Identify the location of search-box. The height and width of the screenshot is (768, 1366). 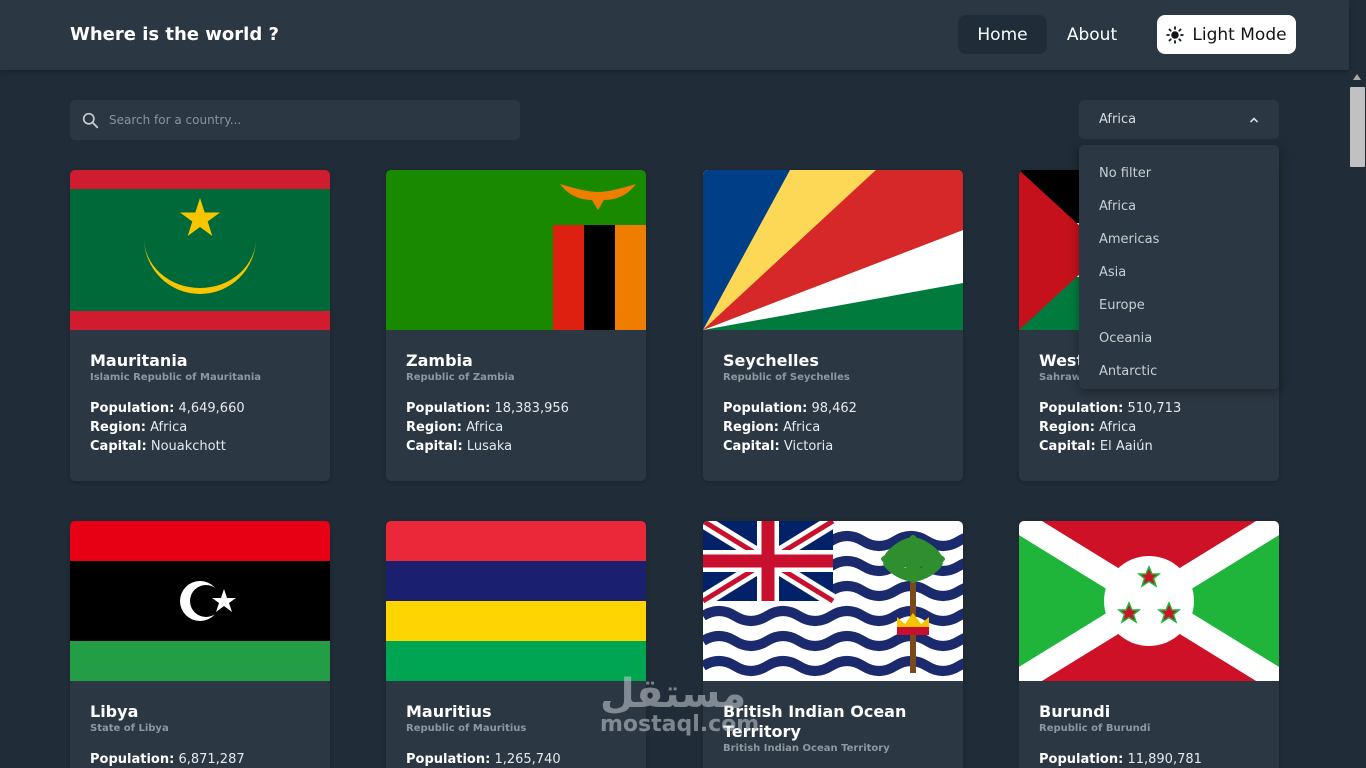
(295, 120).